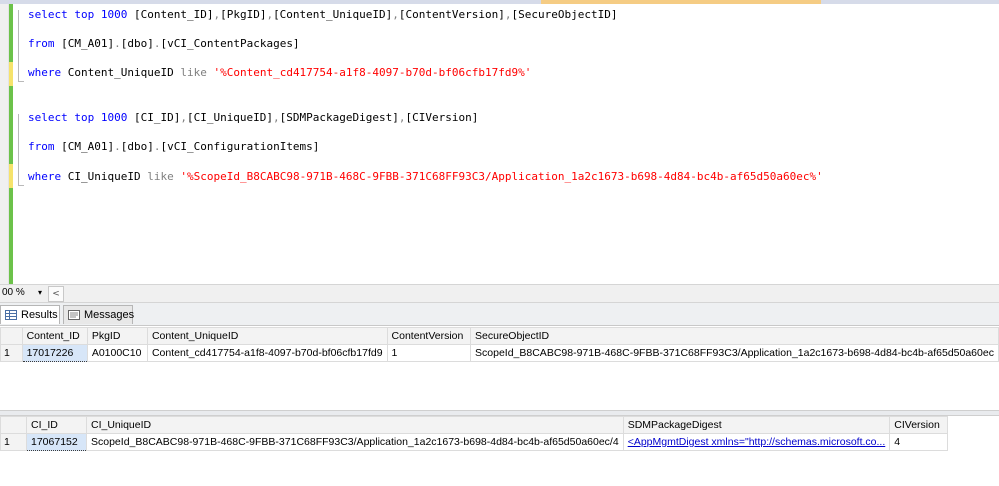 The height and width of the screenshot is (486, 999). What do you see at coordinates (56, 442) in the screenshot?
I see `grid-cell: 17067152` at bounding box center [56, 442].